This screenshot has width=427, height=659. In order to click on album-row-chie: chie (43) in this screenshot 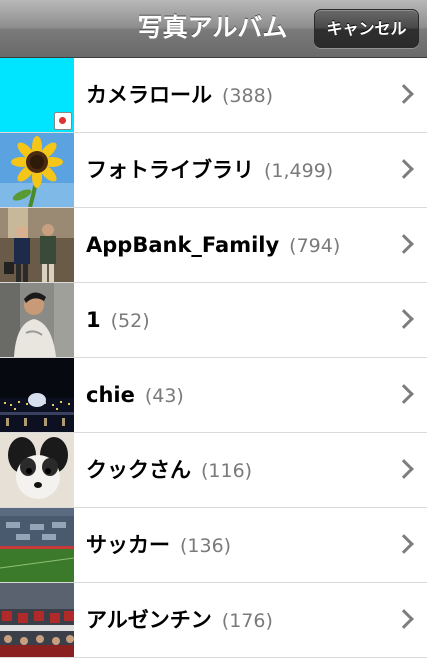, I will do `click(213, 395)`.